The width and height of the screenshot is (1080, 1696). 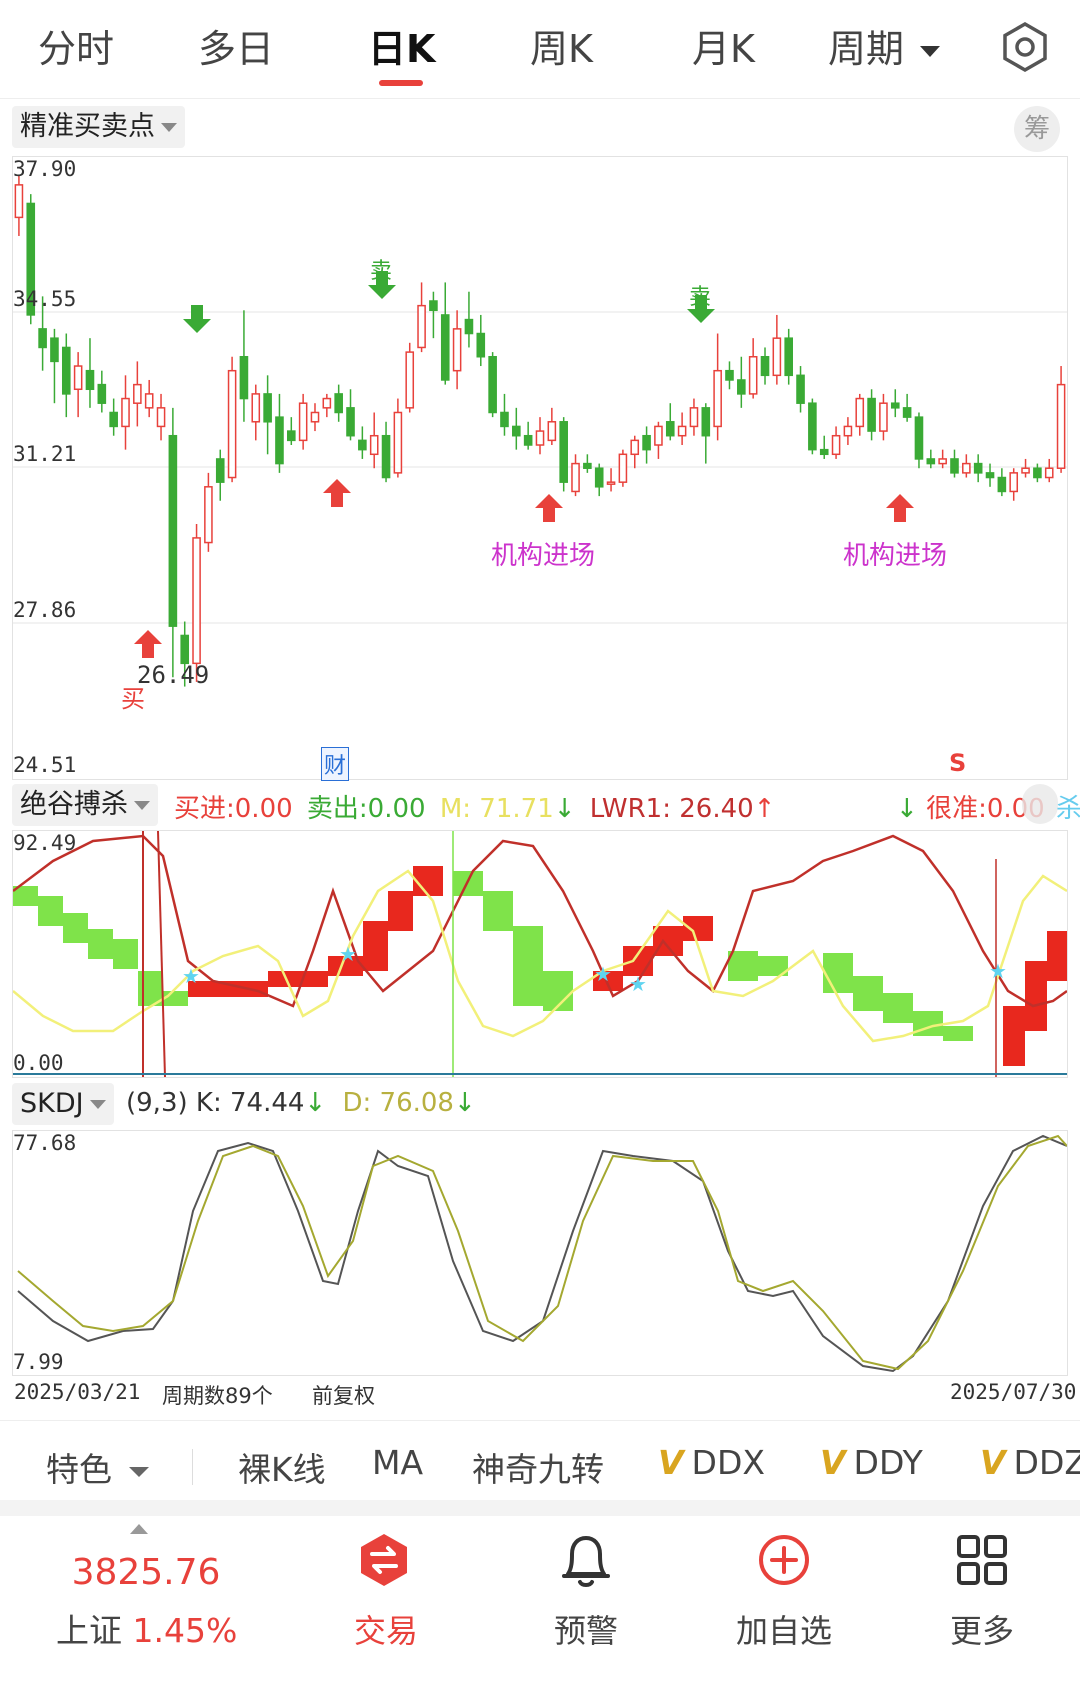 I want to click on add-circle-icon, so click(x=784, y=1560).